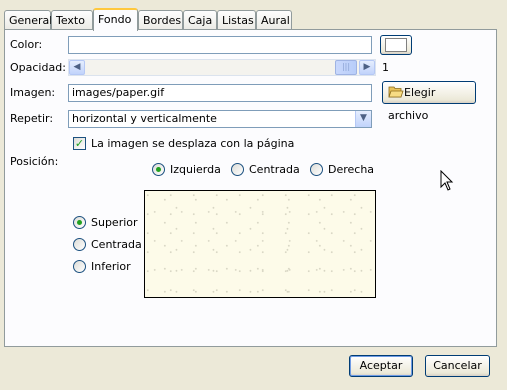 This screenshot has height=390, width=507. I want to click on tab-label: Fondo, so click(115, 19).